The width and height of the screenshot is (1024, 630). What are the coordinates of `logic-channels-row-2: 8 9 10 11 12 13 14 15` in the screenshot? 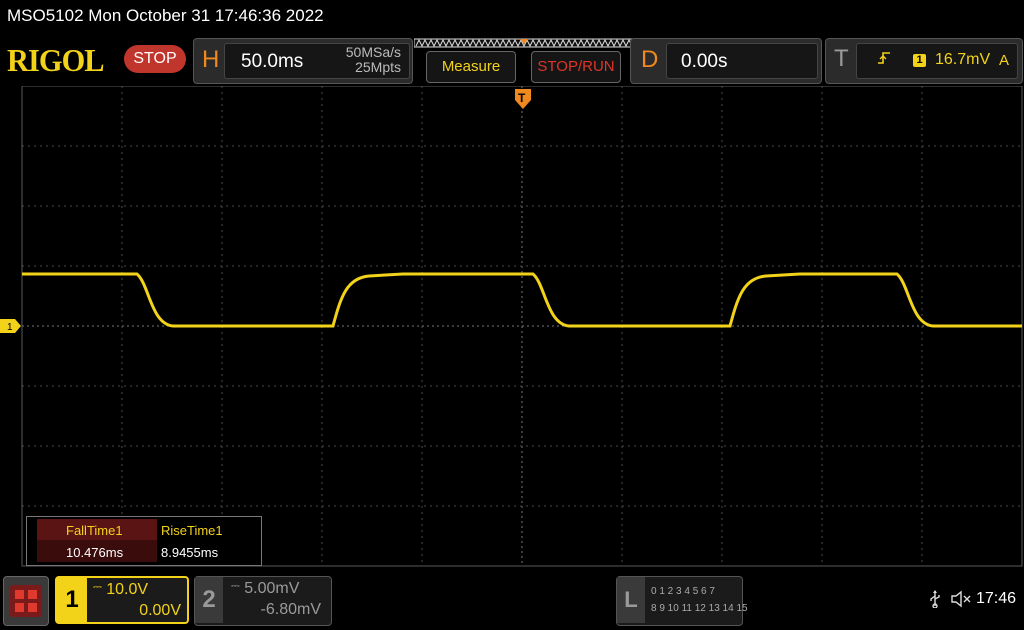 It's located at (699, 608).